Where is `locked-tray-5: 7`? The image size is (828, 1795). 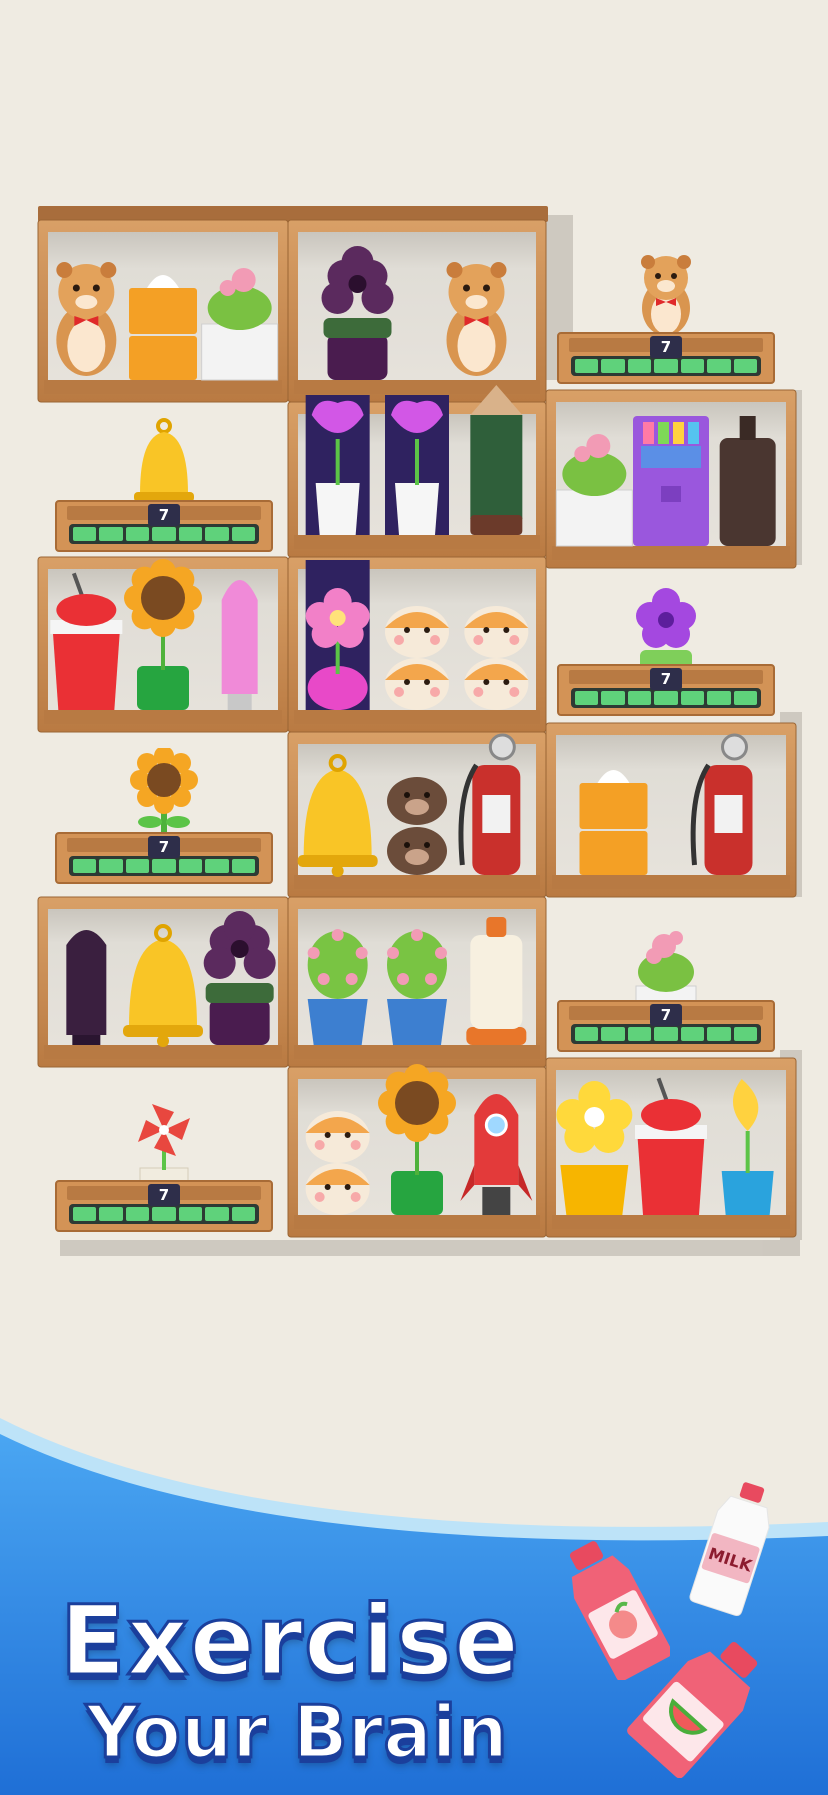 locked-tray-5: 7 is located at coordinates (666, 991).